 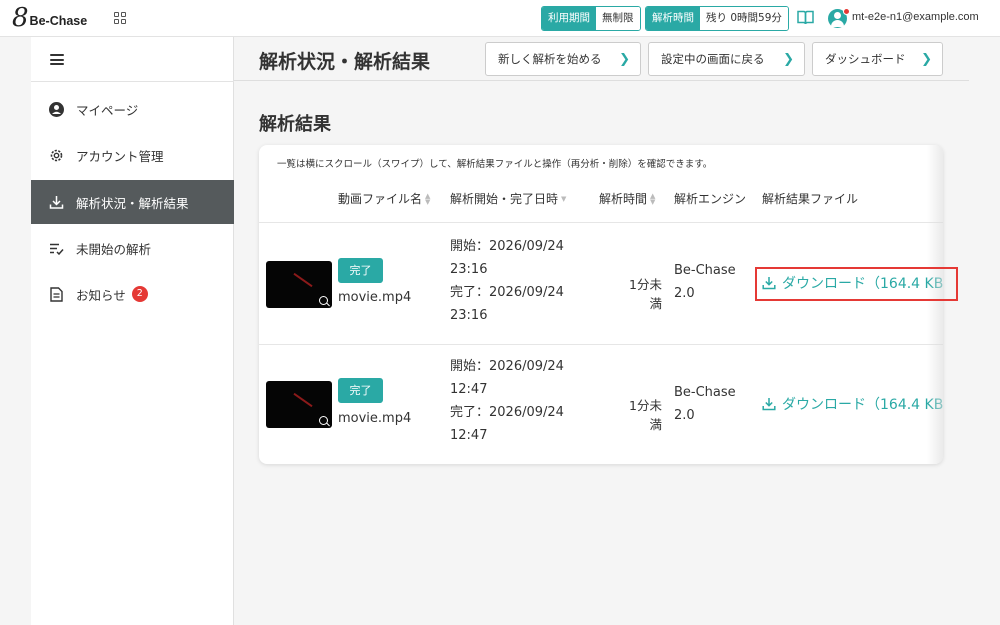 What do you see at coordinates (550, 59) in the screenshot?
I see `new-analysis-label: 新しく解析を始める` at bounding box center [550, 59].